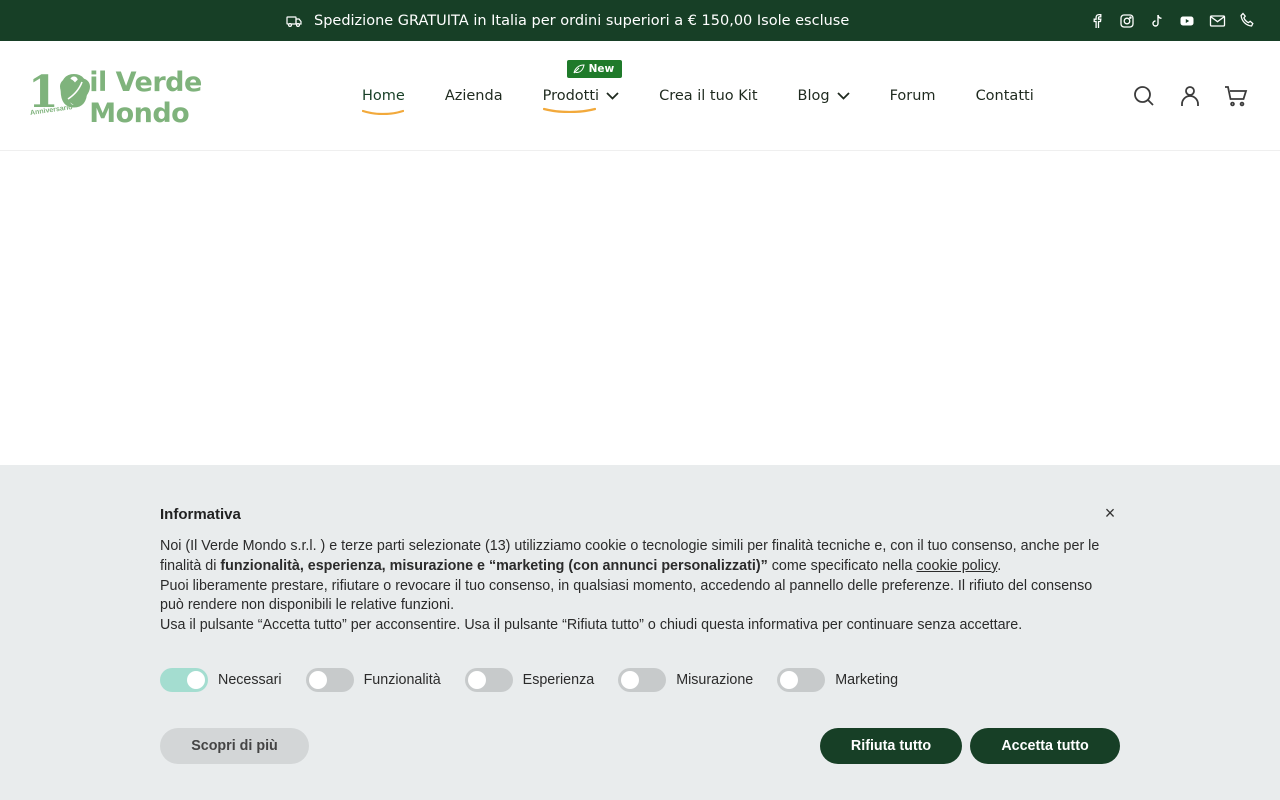 This screenshot has width=1280, height=800. I want to click on anniversary-mark: 10 Anniversario, so click(59, 96).